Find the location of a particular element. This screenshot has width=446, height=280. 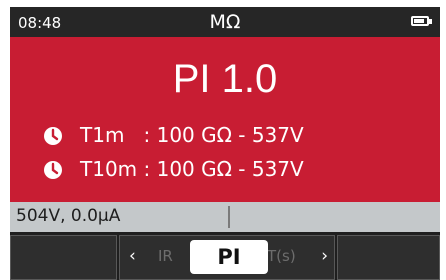

measurement-unit: MΩ is located at coordinates (225, 22).